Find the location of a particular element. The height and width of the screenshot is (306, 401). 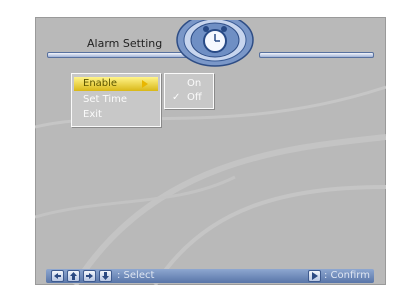

select-hint: : Select is located at coordinates (136, 275).